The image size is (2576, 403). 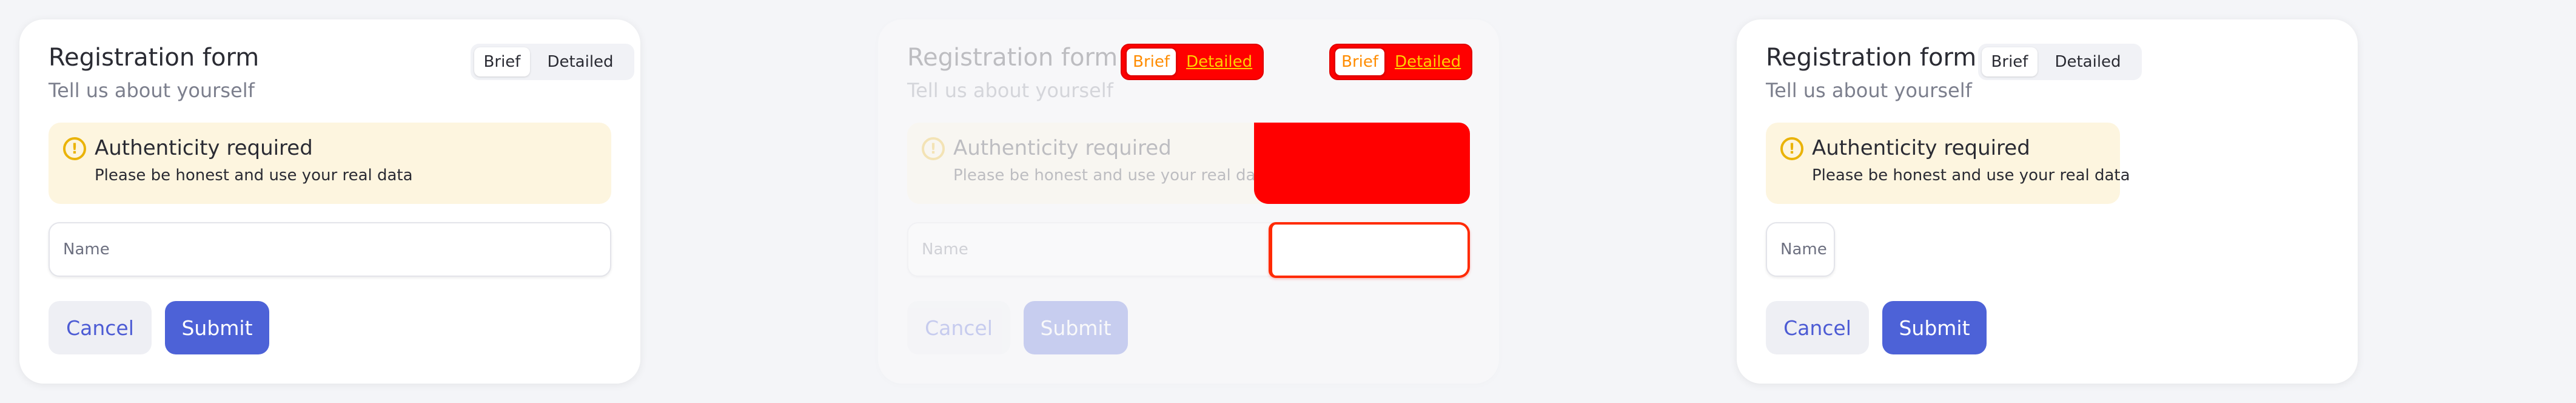 What do you see at coordinates (1362, 163) in the screenshot?
I see `alert-highlight-overlay` at bounding box center [1362, 163].